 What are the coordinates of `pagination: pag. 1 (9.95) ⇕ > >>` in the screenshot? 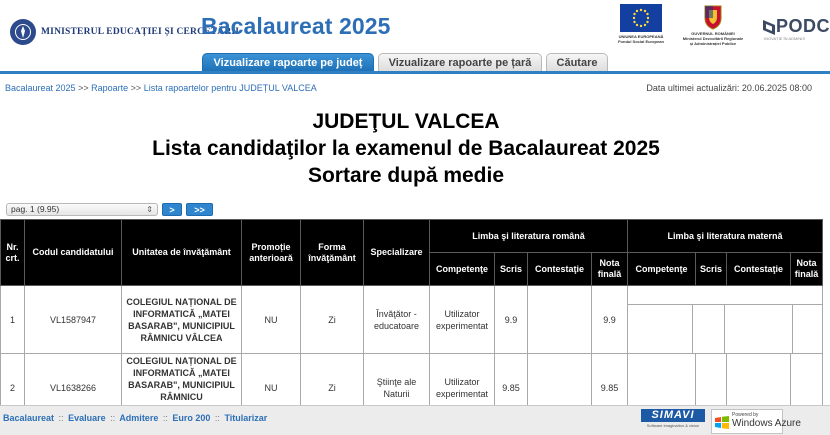 It's located at (109, 209).